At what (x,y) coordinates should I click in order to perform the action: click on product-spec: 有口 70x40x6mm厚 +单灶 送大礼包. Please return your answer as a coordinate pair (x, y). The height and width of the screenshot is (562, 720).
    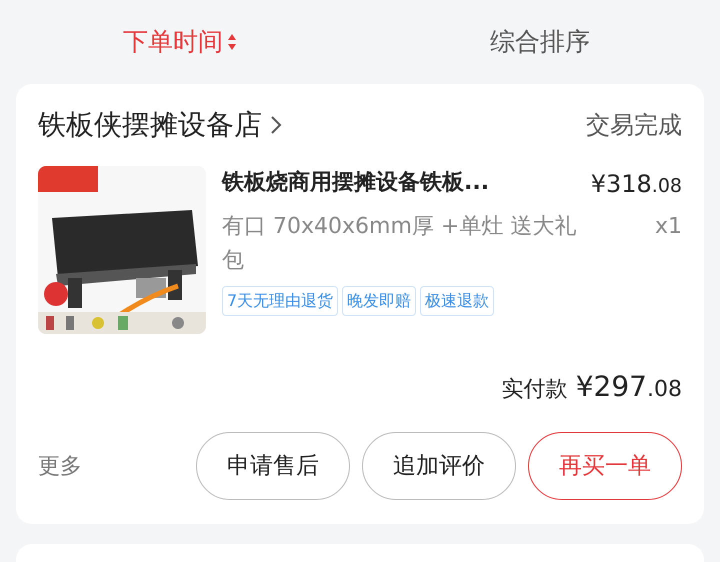
    Looking at the image, I should click on (400, 244).